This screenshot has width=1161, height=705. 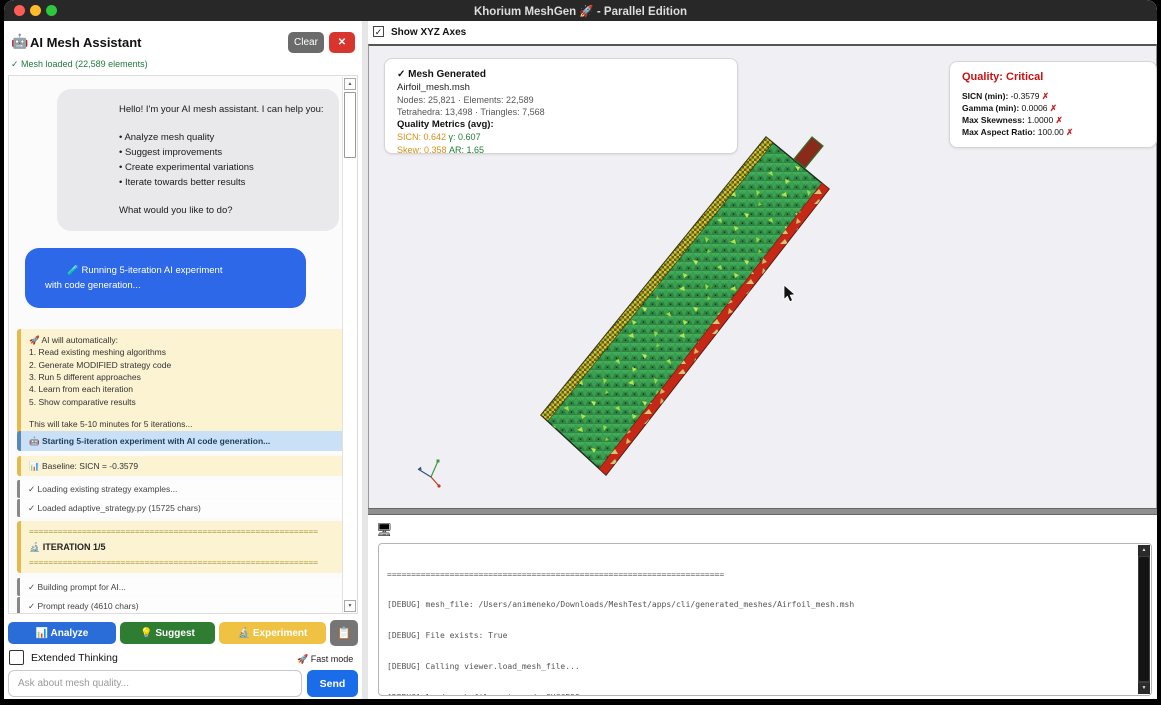 I want to click on auto-plan-line: 5. Show comparative results, so click(x=82, y=401).